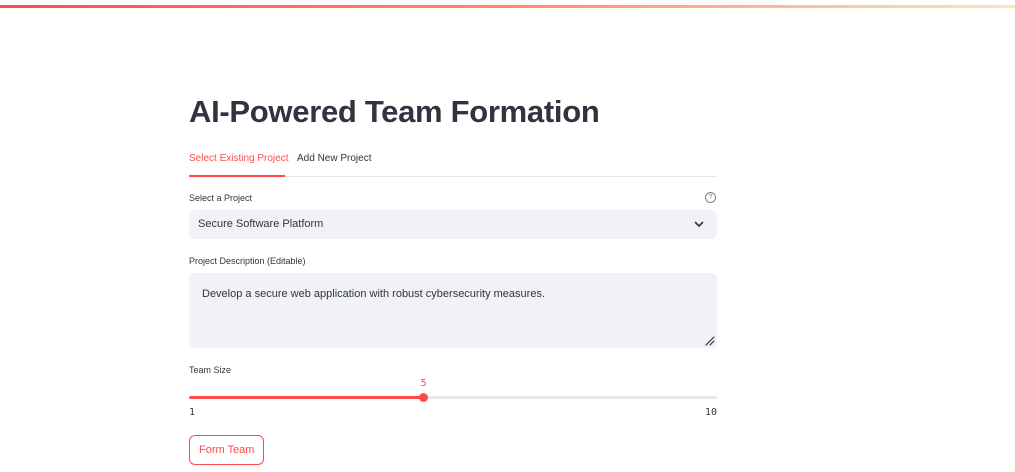 The image size is (1015, 472). Describe the element at coordinates (453, 224) in the screenshot. I see `project-select: Secure Software Platform` at that location.